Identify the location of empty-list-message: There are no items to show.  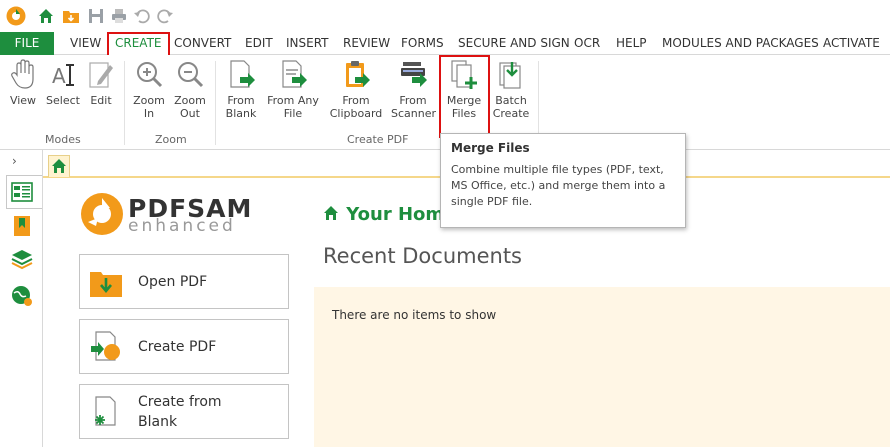
(414, 315).